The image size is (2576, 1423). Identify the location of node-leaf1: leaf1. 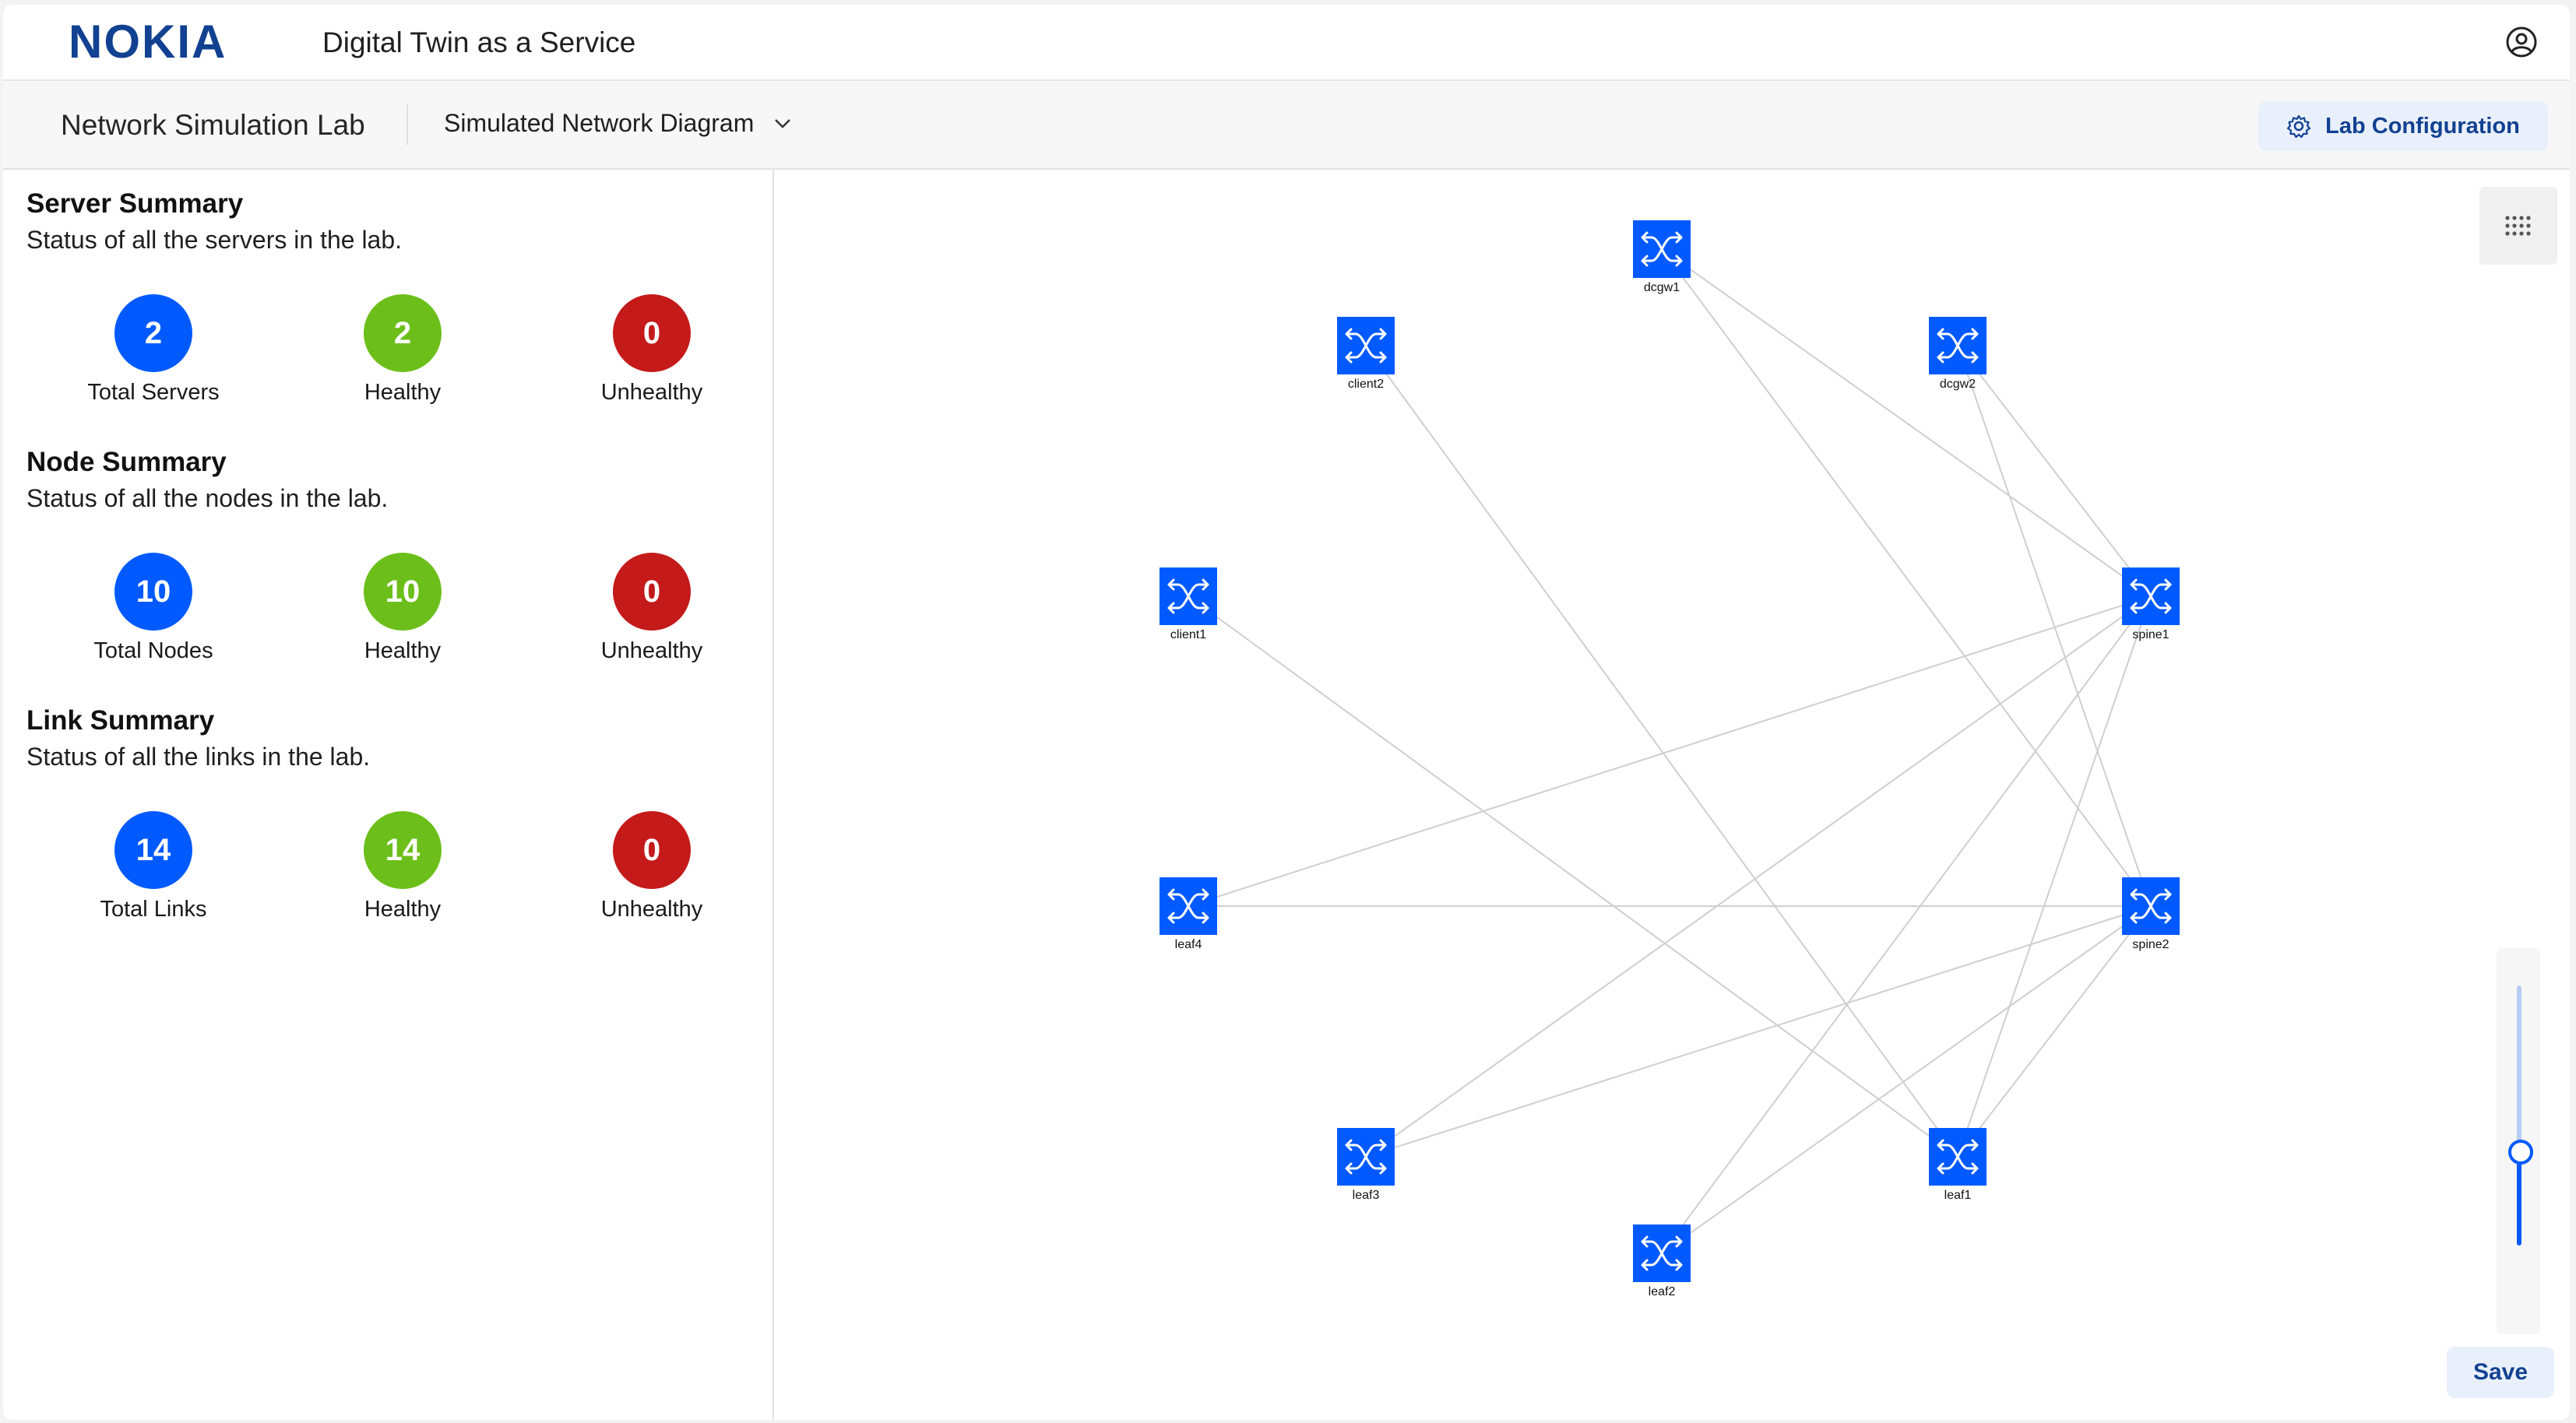
(1958, 1165).